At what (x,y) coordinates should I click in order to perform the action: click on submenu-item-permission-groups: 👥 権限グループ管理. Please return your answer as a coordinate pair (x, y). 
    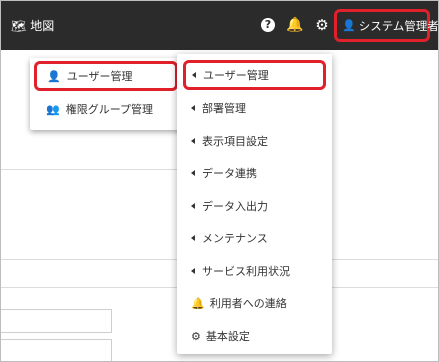
    Looking at the image, I should click on (106, 109).